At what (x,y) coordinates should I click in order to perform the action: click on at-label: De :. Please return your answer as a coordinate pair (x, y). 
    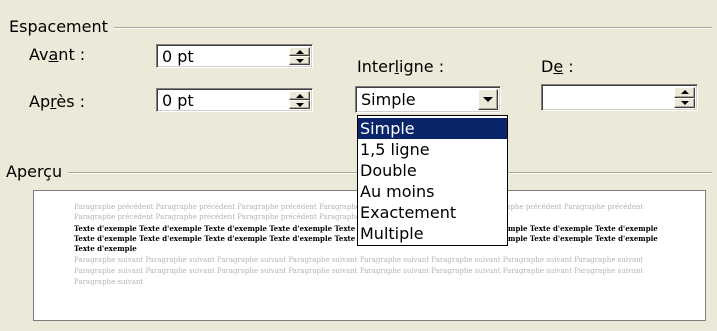
    Looking at the image, I should click on (557, 66).